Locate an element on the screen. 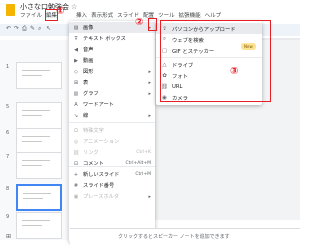 The height and width of the screenshot is (249, 320). redo-icon: ↷ is located at coordinates (16, 28).